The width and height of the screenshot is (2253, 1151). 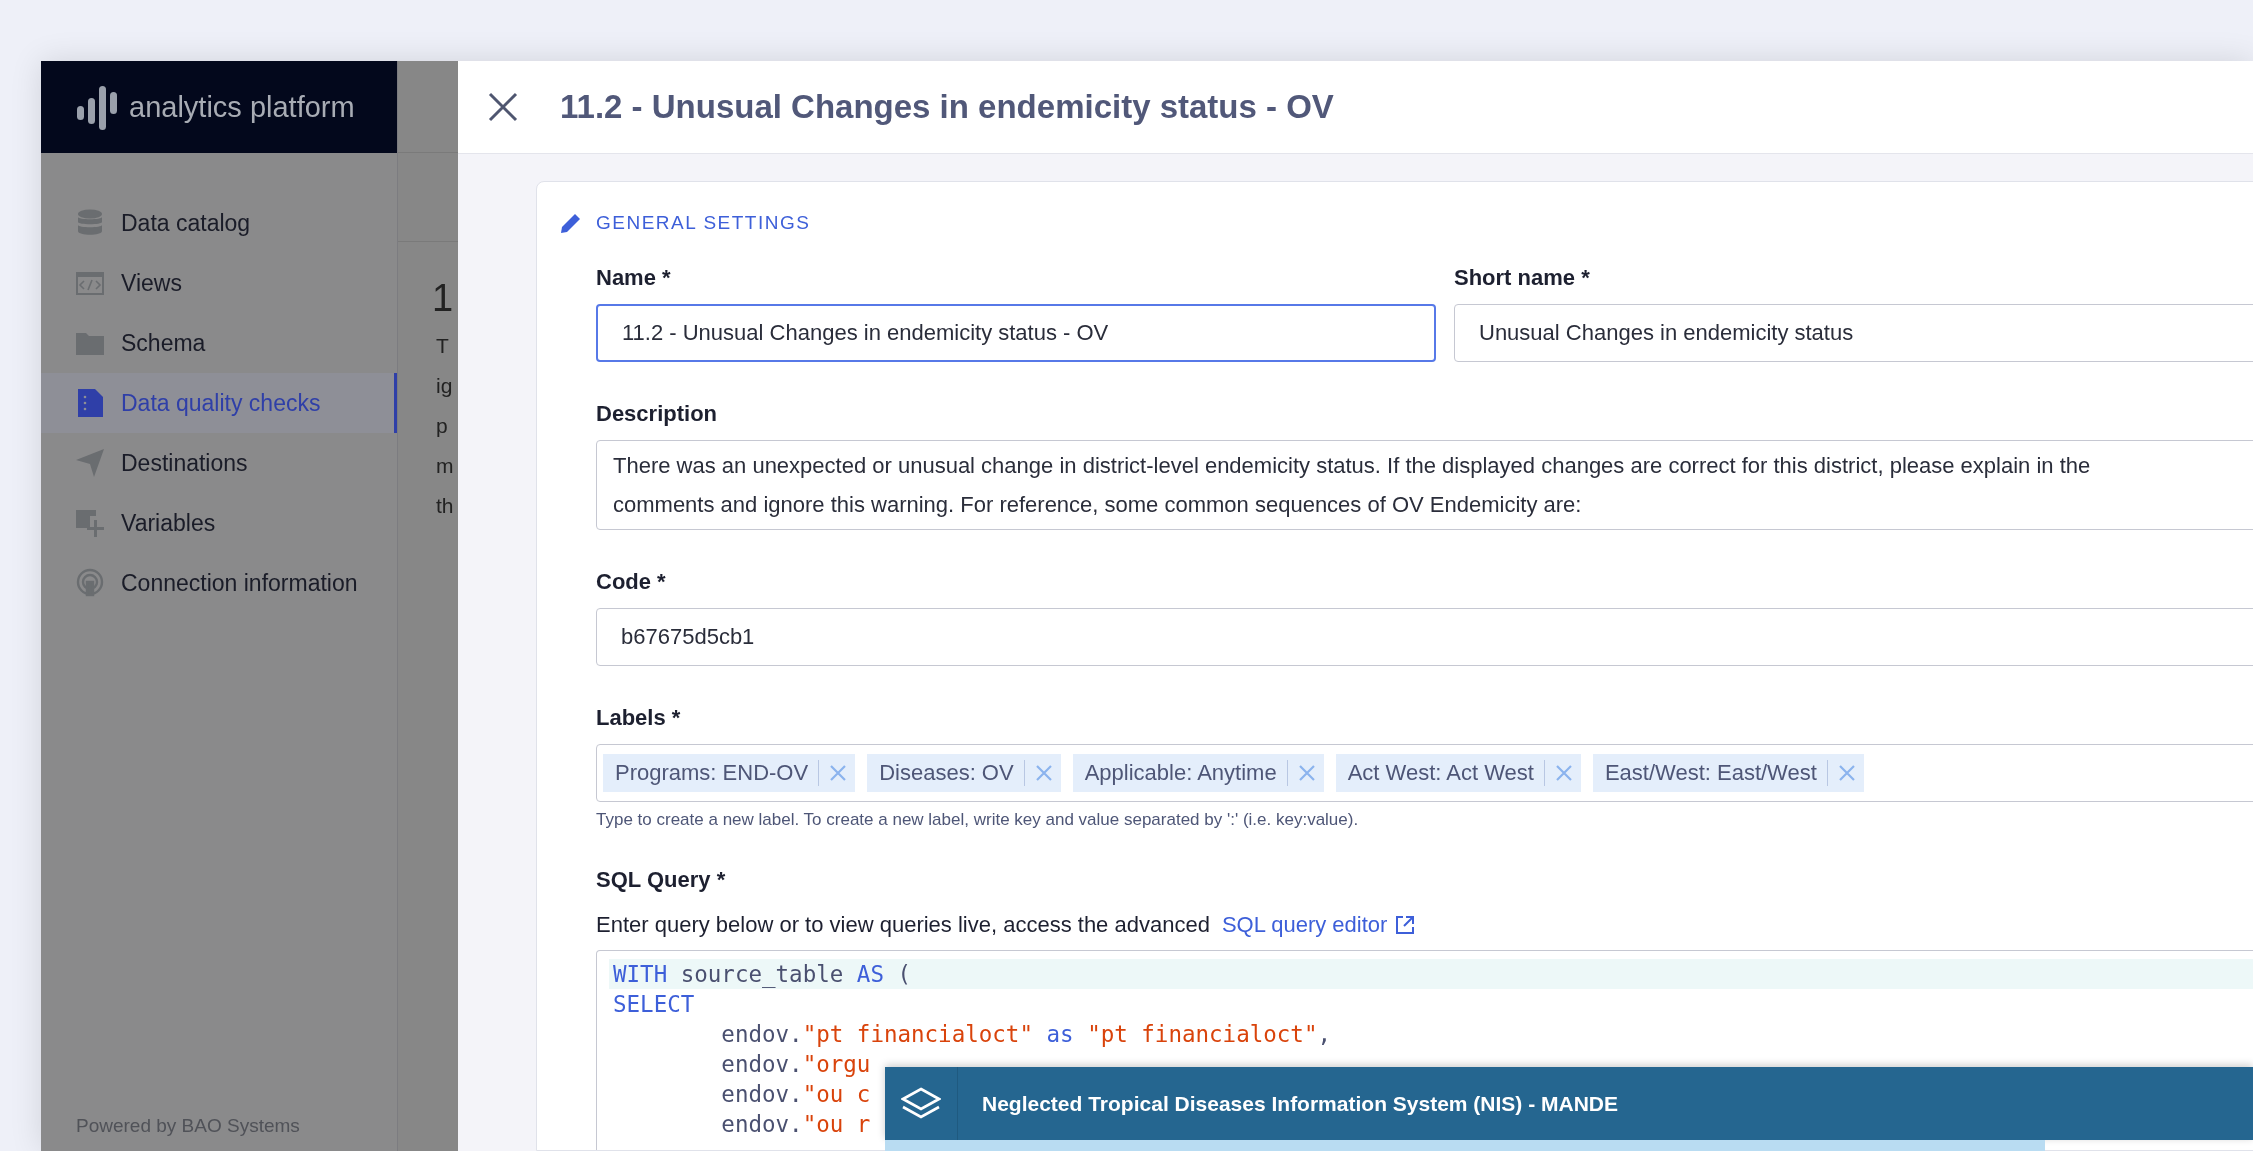 I want to click on broadcast-icon, so click(x=90, y=583).